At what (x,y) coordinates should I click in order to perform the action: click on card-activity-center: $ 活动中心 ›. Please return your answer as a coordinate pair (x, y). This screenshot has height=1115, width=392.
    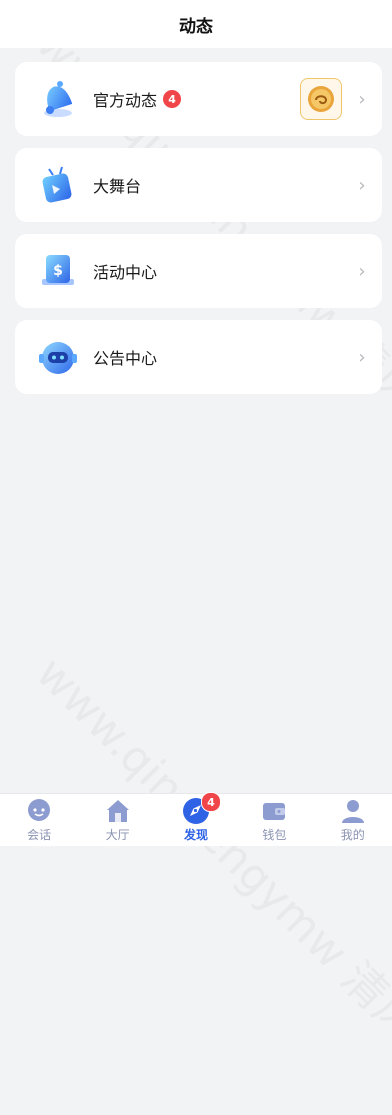
    Looking at the image, I should click on (198, 271).